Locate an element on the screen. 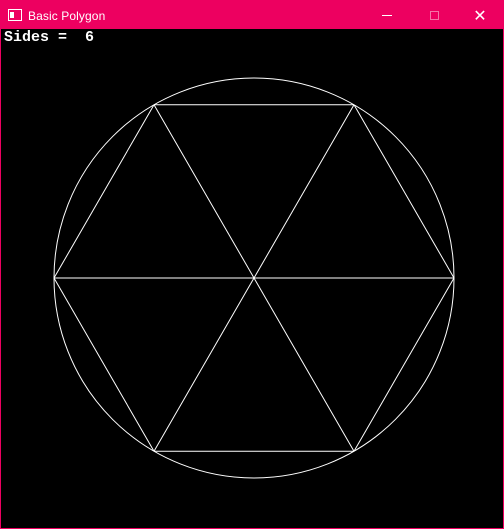 Image resolution: width=504 pixels, height=529 pixels. close-icon: ✕ is located at coordinates (480, 15).